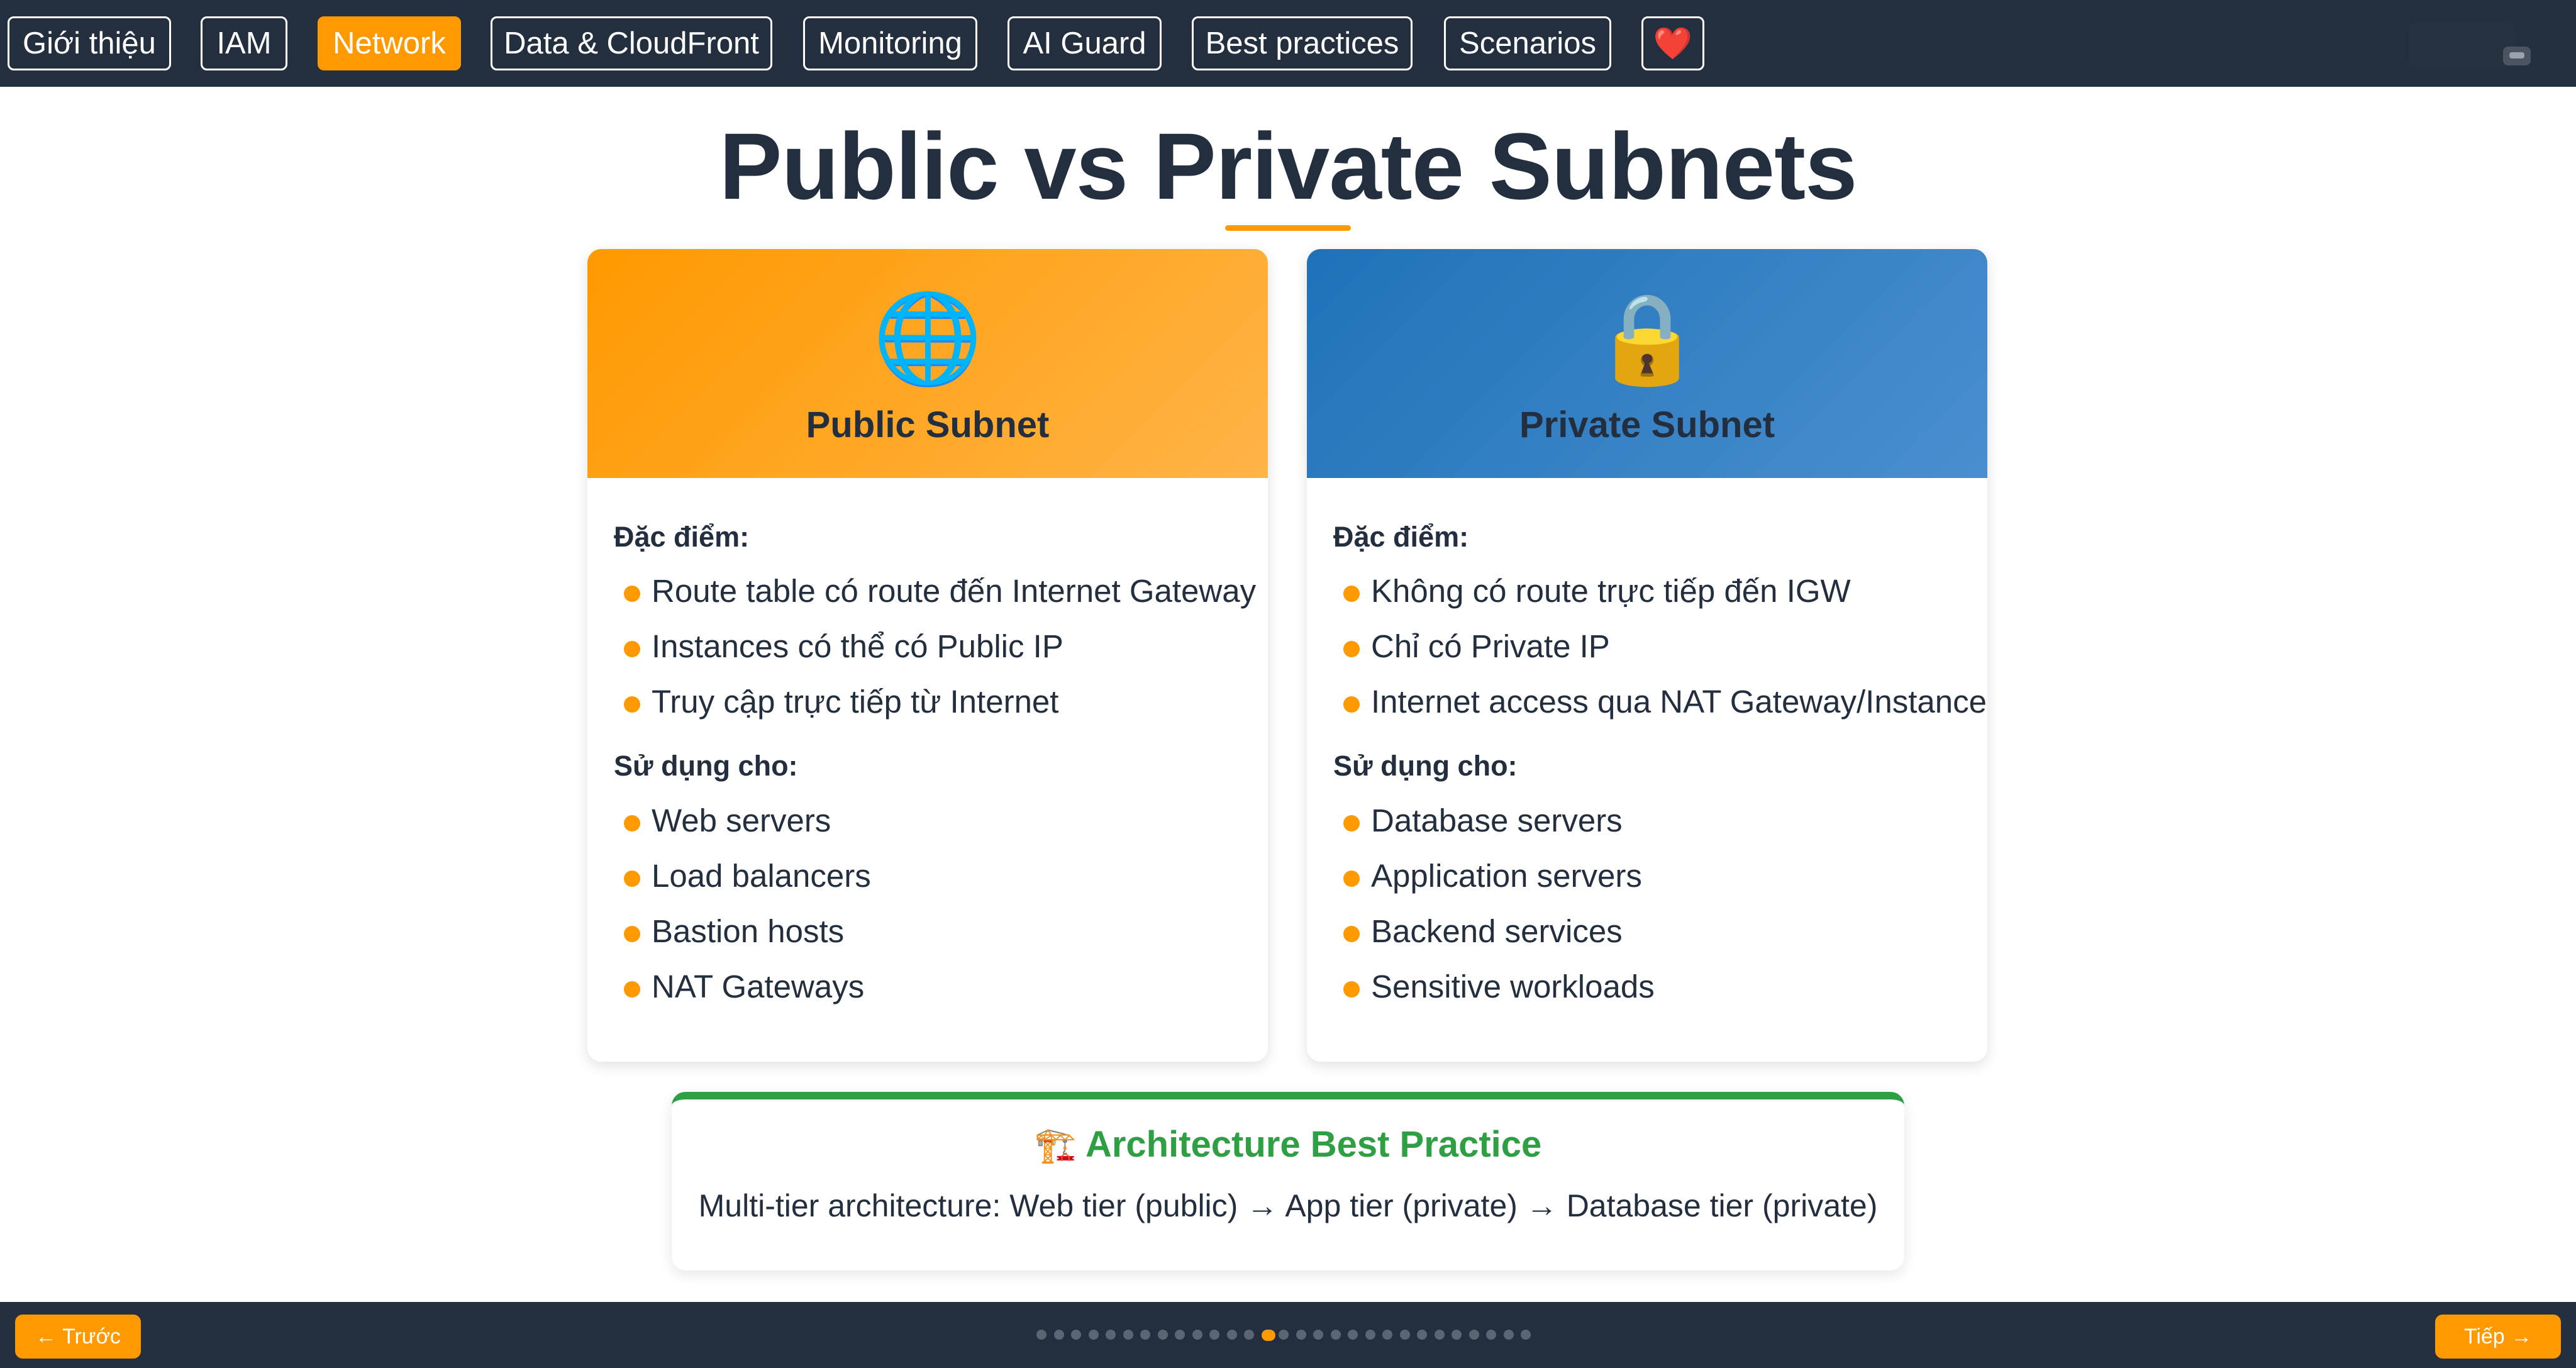  I want to click on tab-ai-guard: AI Guard, so click(1085, 43).